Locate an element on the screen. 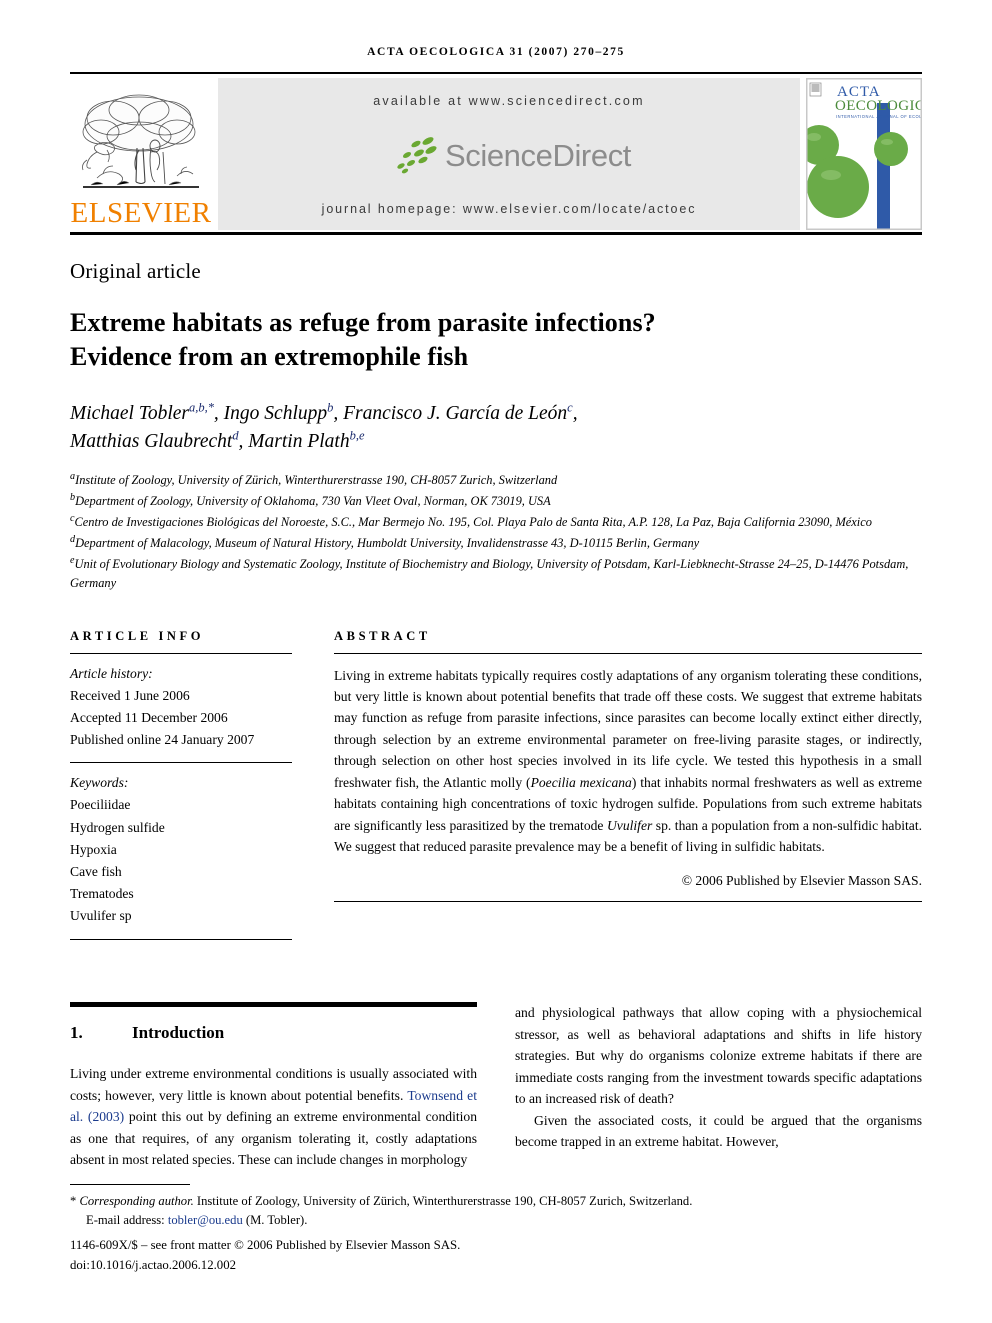  abstract-species-1: Poecilia mexicana is located at coordinates (581, 782).